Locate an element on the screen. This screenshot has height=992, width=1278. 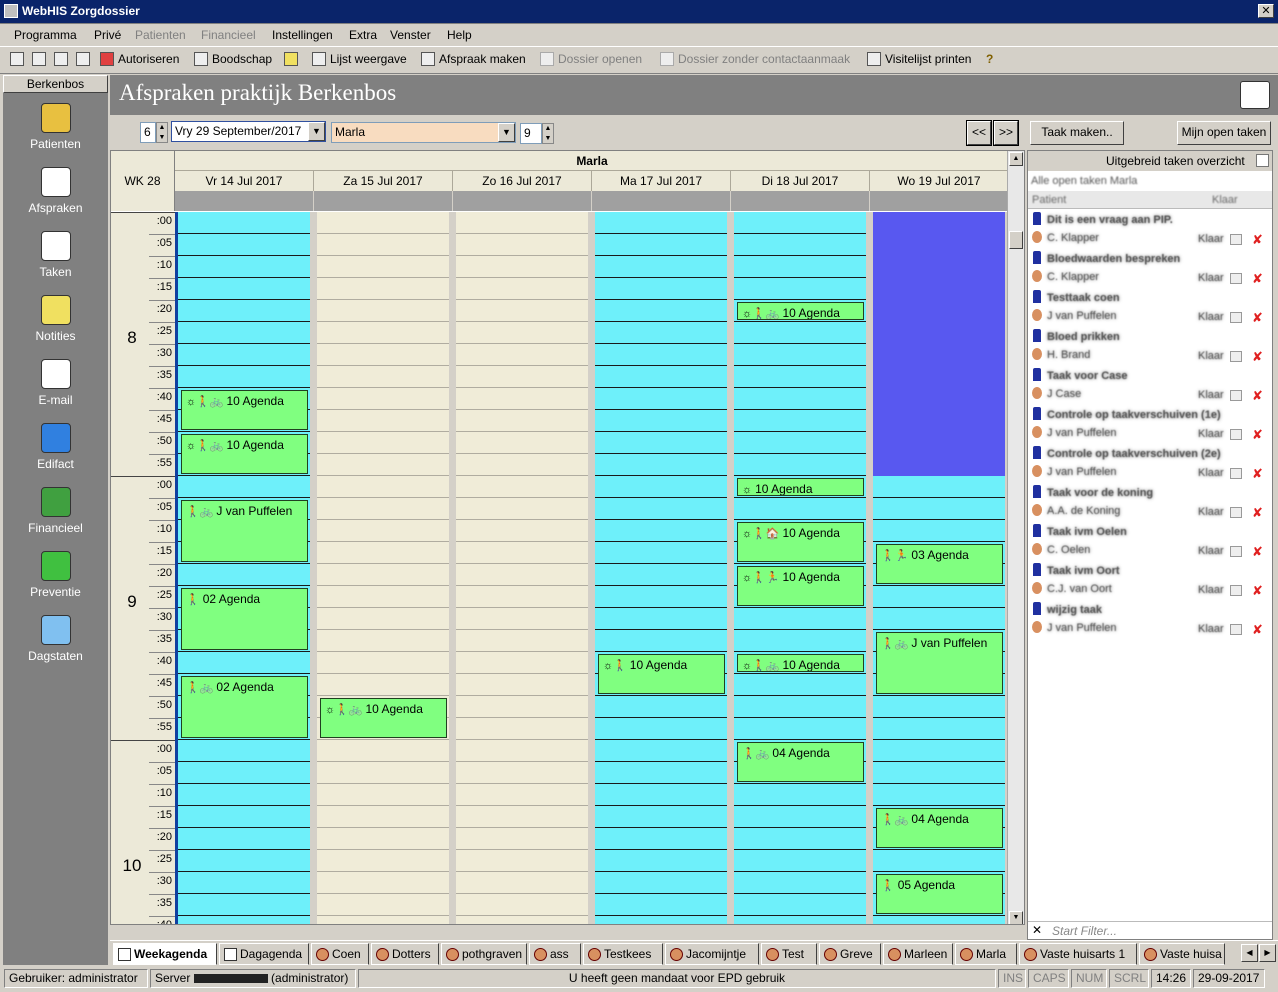
task-title-row: Testtaak coen is located at coordinates (1150, 299).